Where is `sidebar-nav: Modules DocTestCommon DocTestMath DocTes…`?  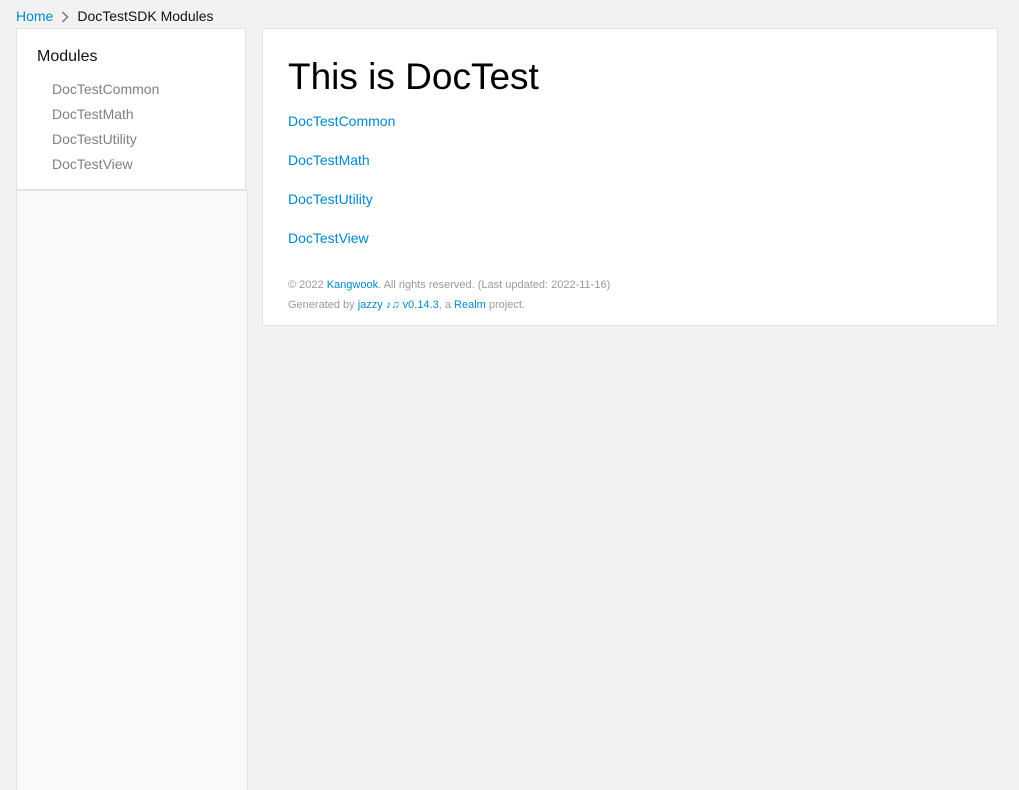 sidebar-nav: Modules DocTestCommon DocTestMath DocTes… is located at coordinates (131, 109).